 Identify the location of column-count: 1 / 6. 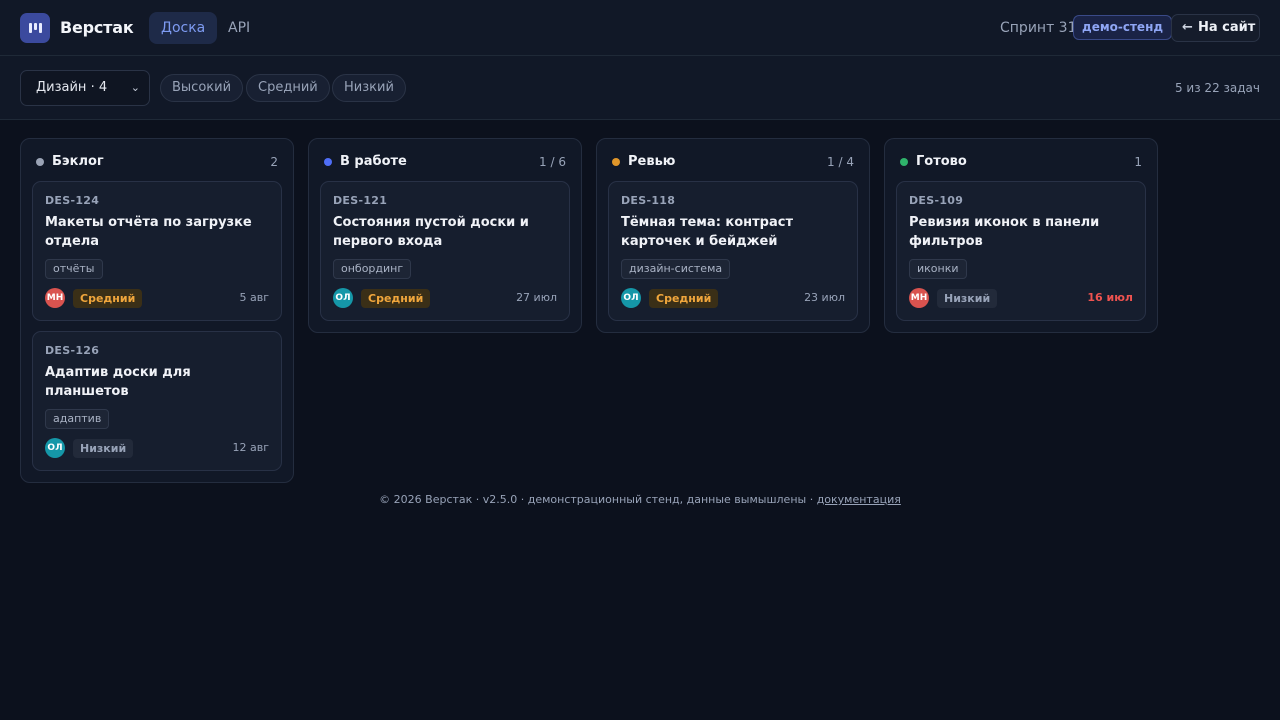
(552, 162).